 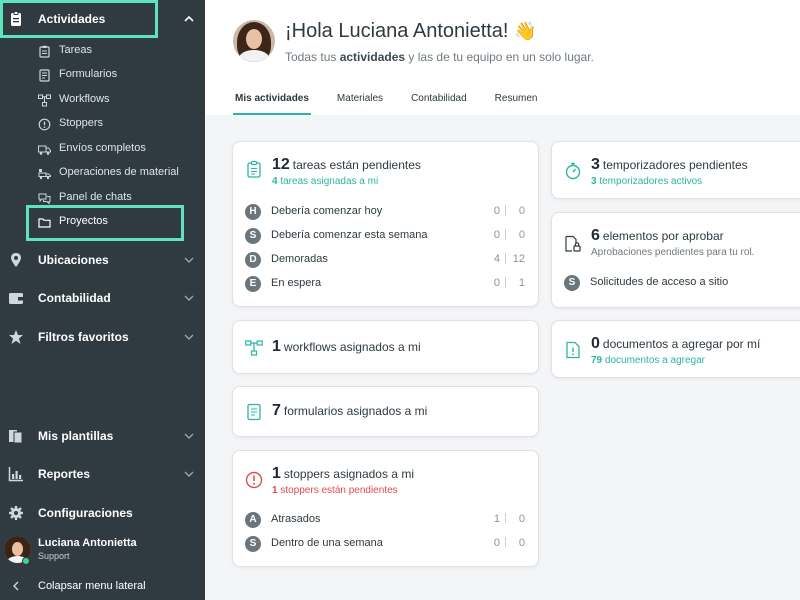 What do you see at coordinates (254, 348) in the screenshot?
I see `workflow-icon` at bounding box center [254, 348].